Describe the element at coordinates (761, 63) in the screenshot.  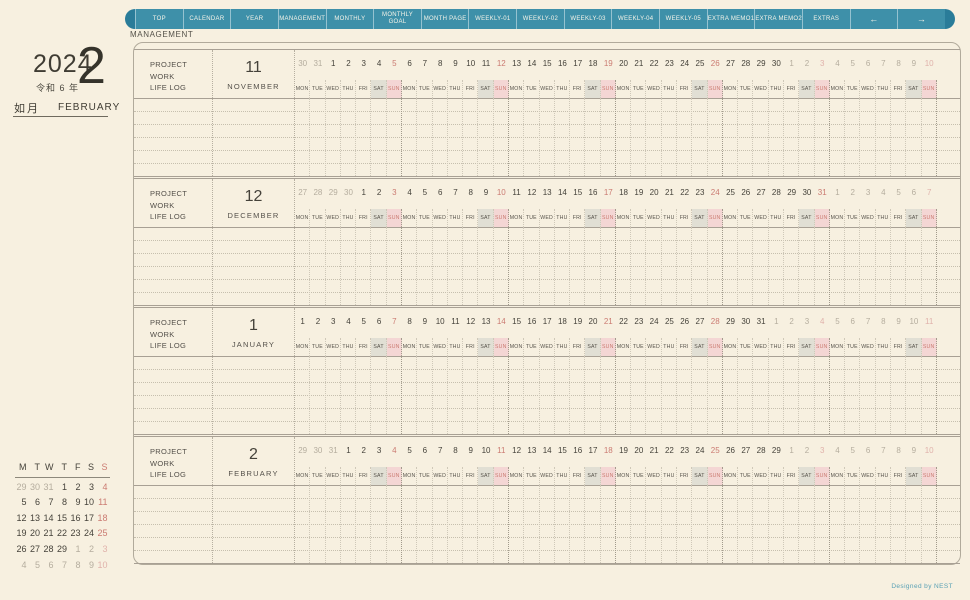
I see `date-number: 29` at that location.